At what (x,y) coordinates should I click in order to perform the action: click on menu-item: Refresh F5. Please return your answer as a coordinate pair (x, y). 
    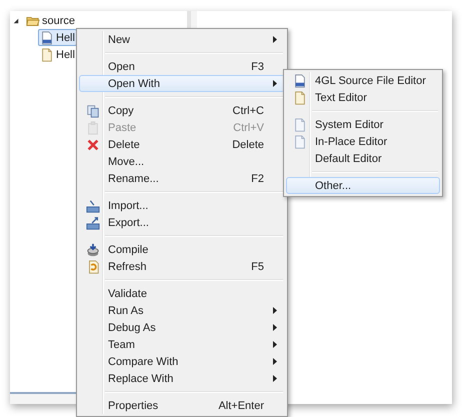
    Looking at the image, I should click on (182, 266).